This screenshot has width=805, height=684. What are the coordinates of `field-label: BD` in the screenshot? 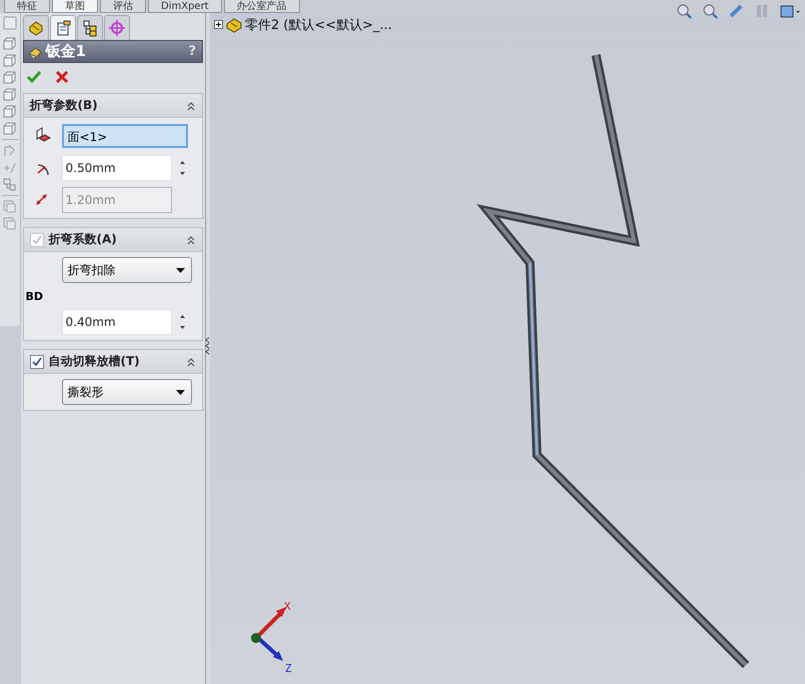 It's located at (35, 296).